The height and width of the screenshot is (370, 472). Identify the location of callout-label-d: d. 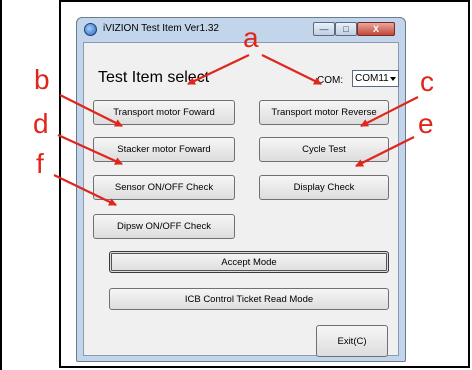
(41, 123).